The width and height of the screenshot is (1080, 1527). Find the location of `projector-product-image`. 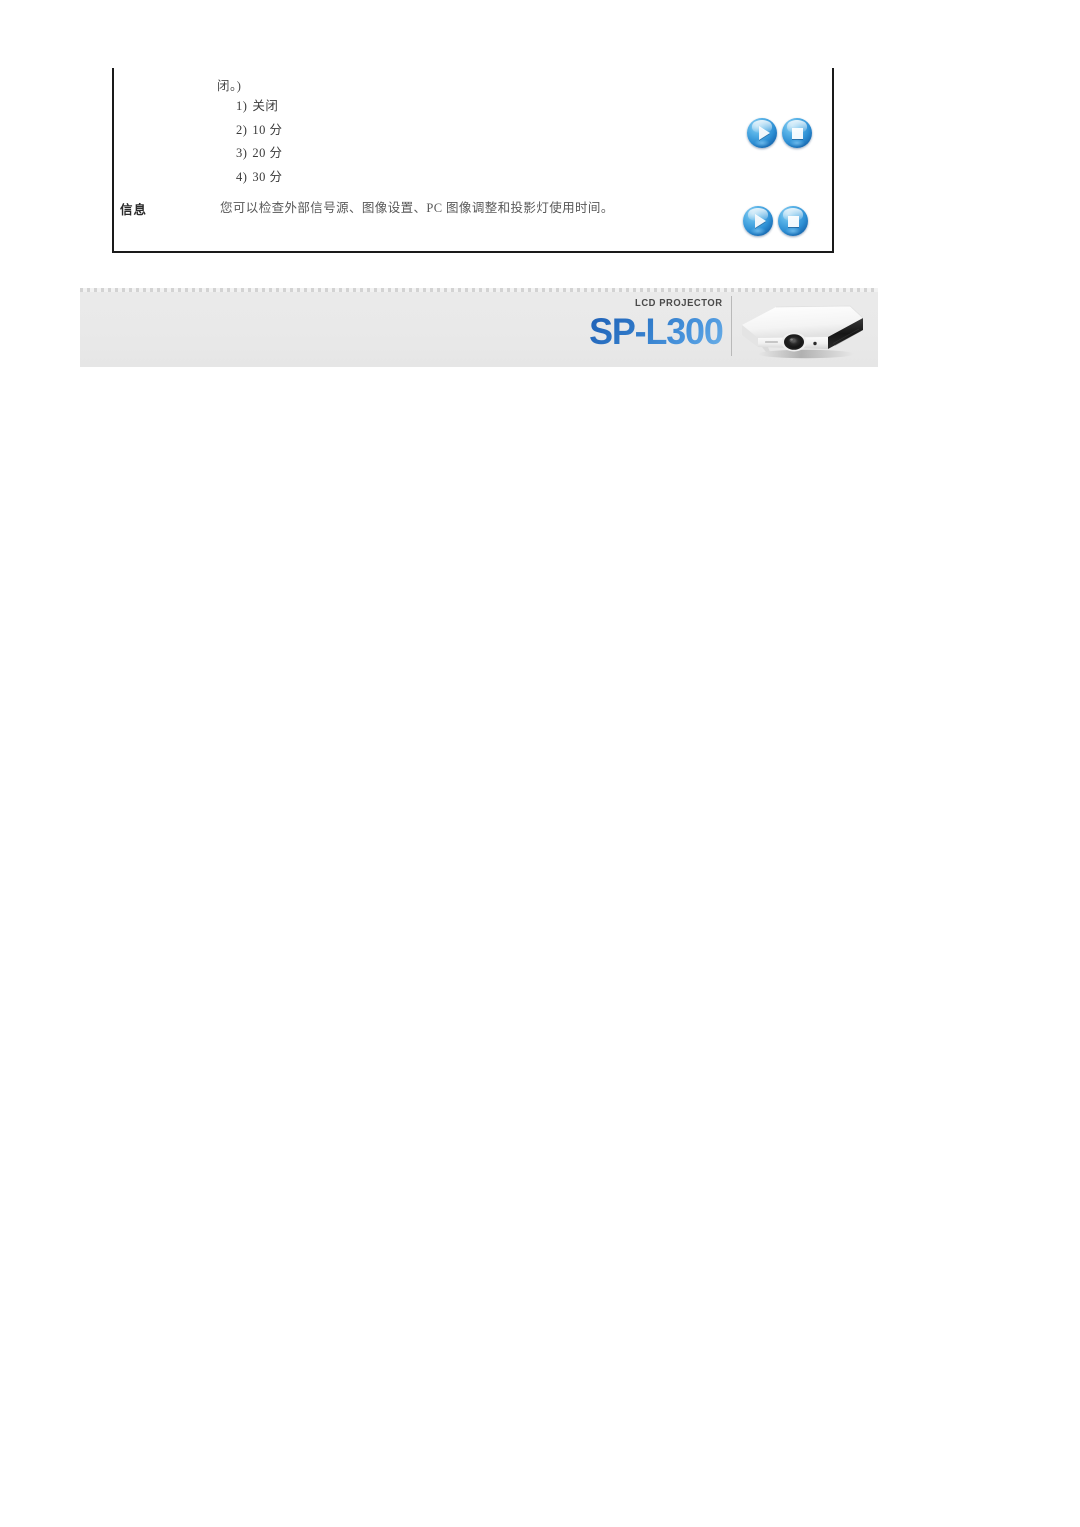

projector-product-image is located at coordinates (803, 332).